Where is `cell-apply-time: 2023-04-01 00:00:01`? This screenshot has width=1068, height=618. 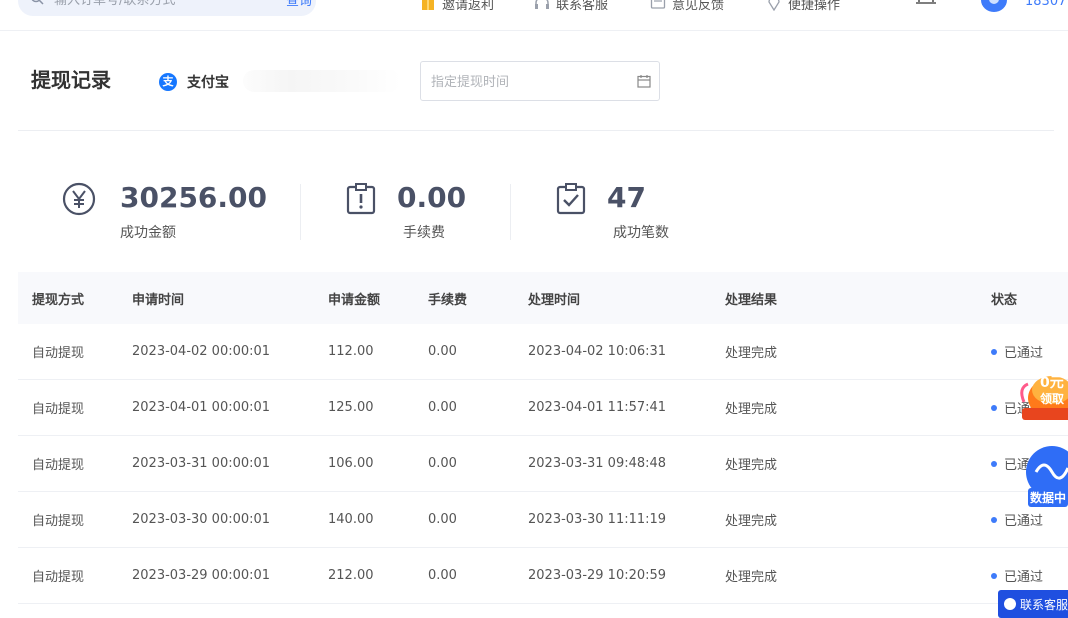
cell-apply-time: 2023-04-01 00:00:01 is located at coordinates (201, 407).